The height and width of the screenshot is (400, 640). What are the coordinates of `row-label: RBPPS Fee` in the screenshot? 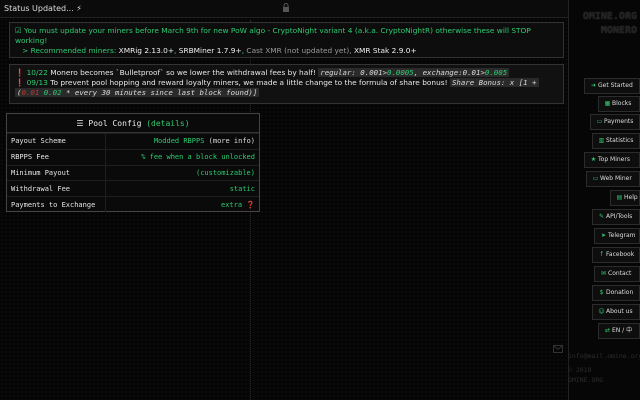 It's located at (56, 157).